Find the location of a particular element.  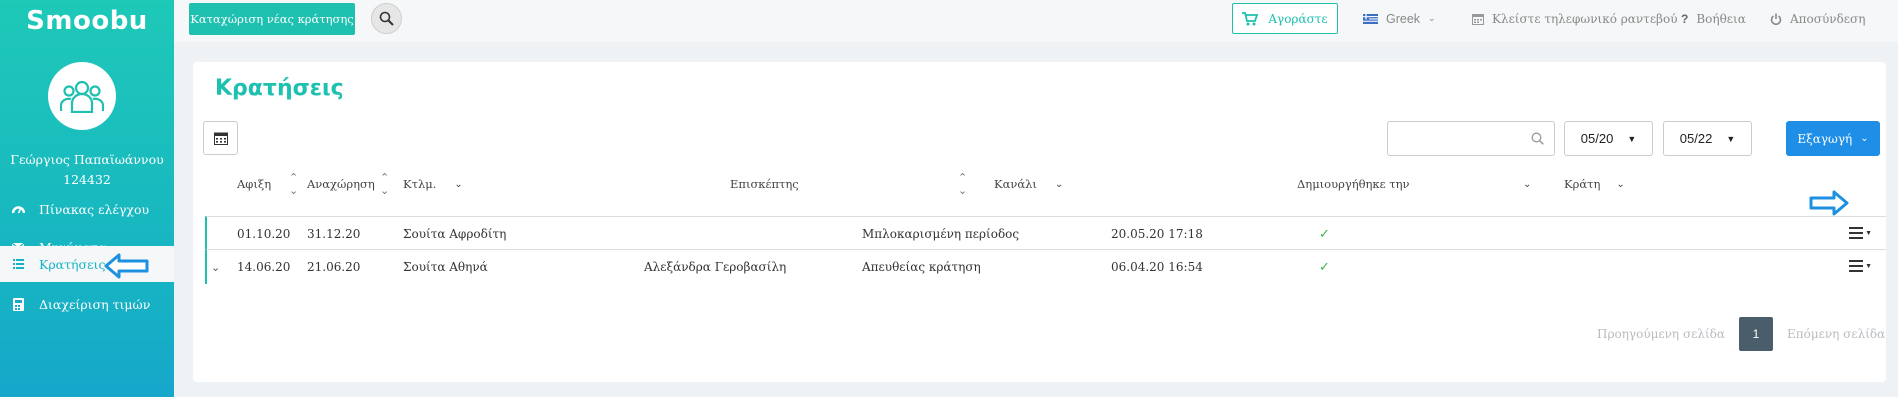

pointer-arrow-right-icon is located at coordinates (1829, 203).